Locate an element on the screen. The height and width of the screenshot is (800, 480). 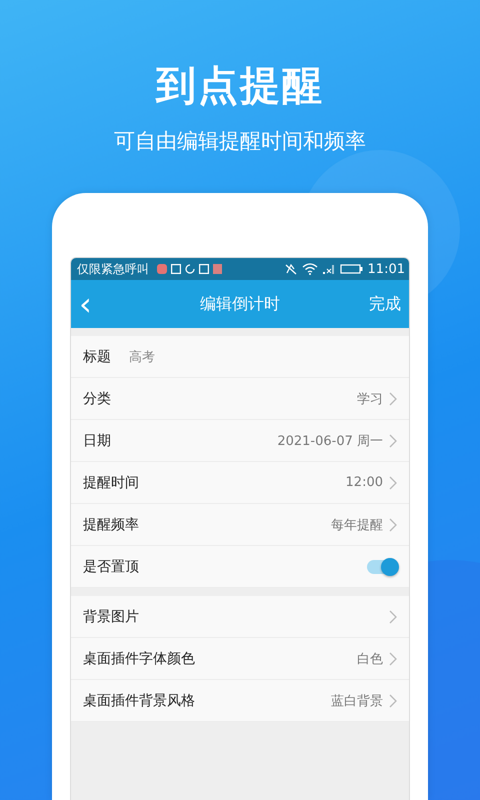
clock-text: 11:01 is located at coordinates (386, 269).